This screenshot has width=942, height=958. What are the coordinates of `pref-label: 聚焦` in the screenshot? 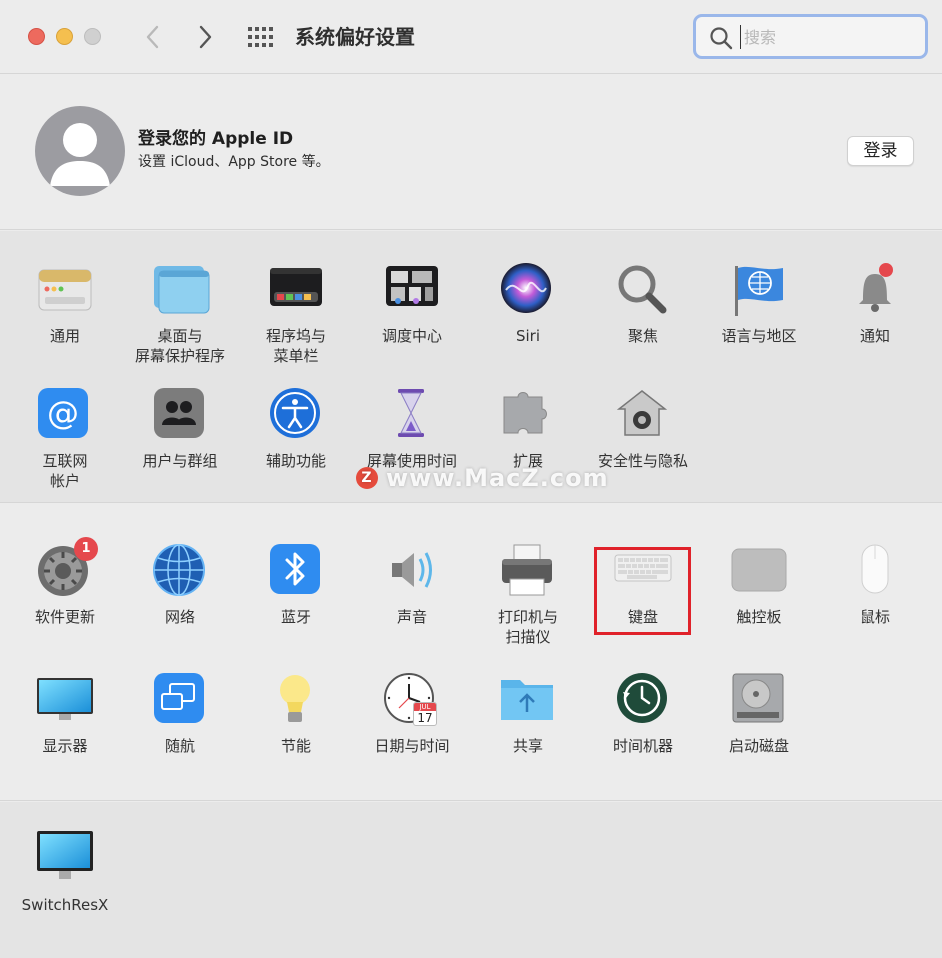 It's located at (642, 336).